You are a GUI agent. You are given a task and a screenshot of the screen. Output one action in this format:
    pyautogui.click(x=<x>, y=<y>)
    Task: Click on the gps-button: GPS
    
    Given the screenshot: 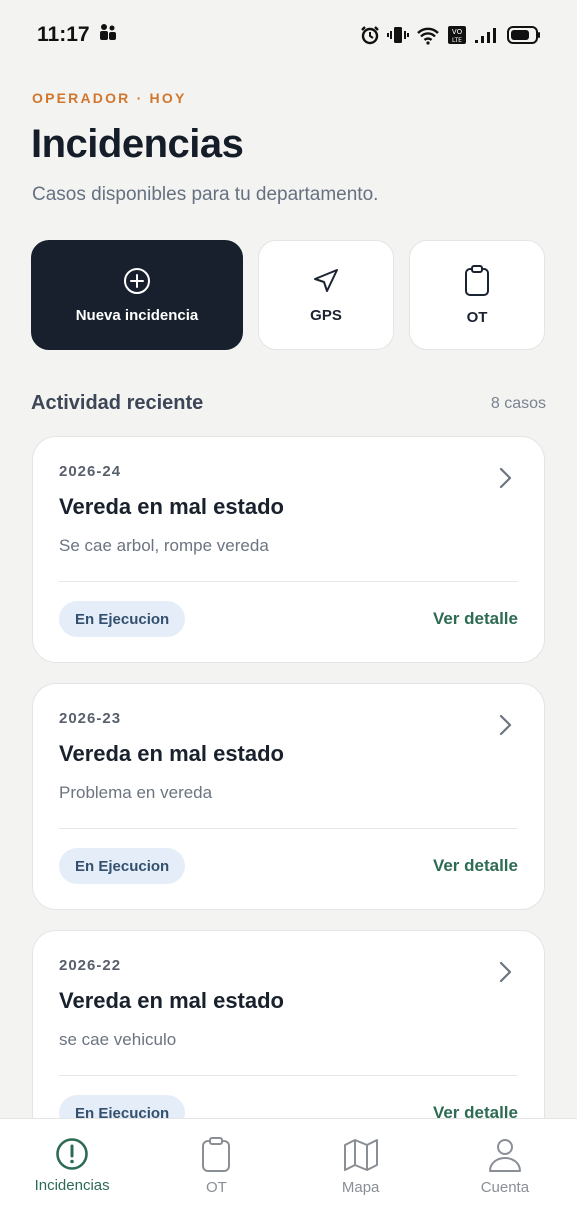 What is the action you would take?
    pyautogui.click(x=326, y=295)
    